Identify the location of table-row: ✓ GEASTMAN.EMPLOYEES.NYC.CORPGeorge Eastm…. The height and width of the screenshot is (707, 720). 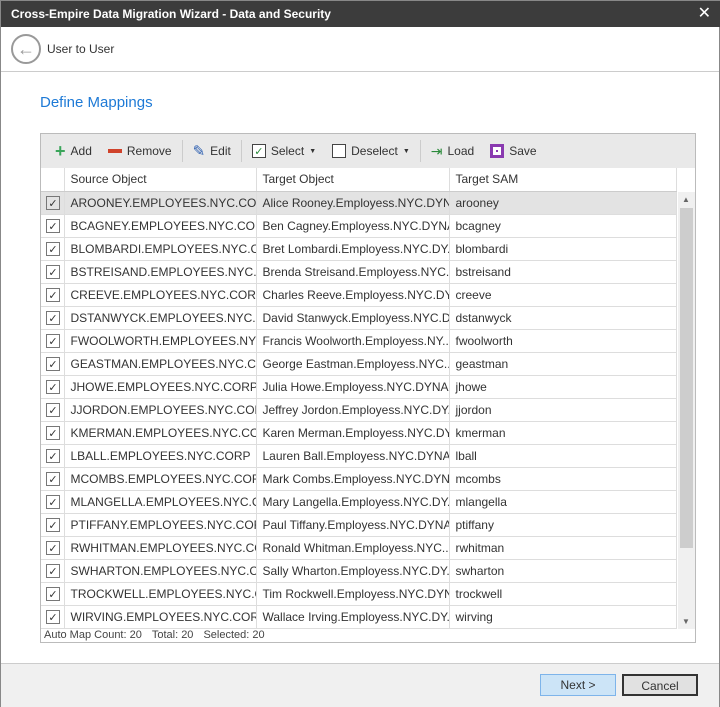
(359, 364).